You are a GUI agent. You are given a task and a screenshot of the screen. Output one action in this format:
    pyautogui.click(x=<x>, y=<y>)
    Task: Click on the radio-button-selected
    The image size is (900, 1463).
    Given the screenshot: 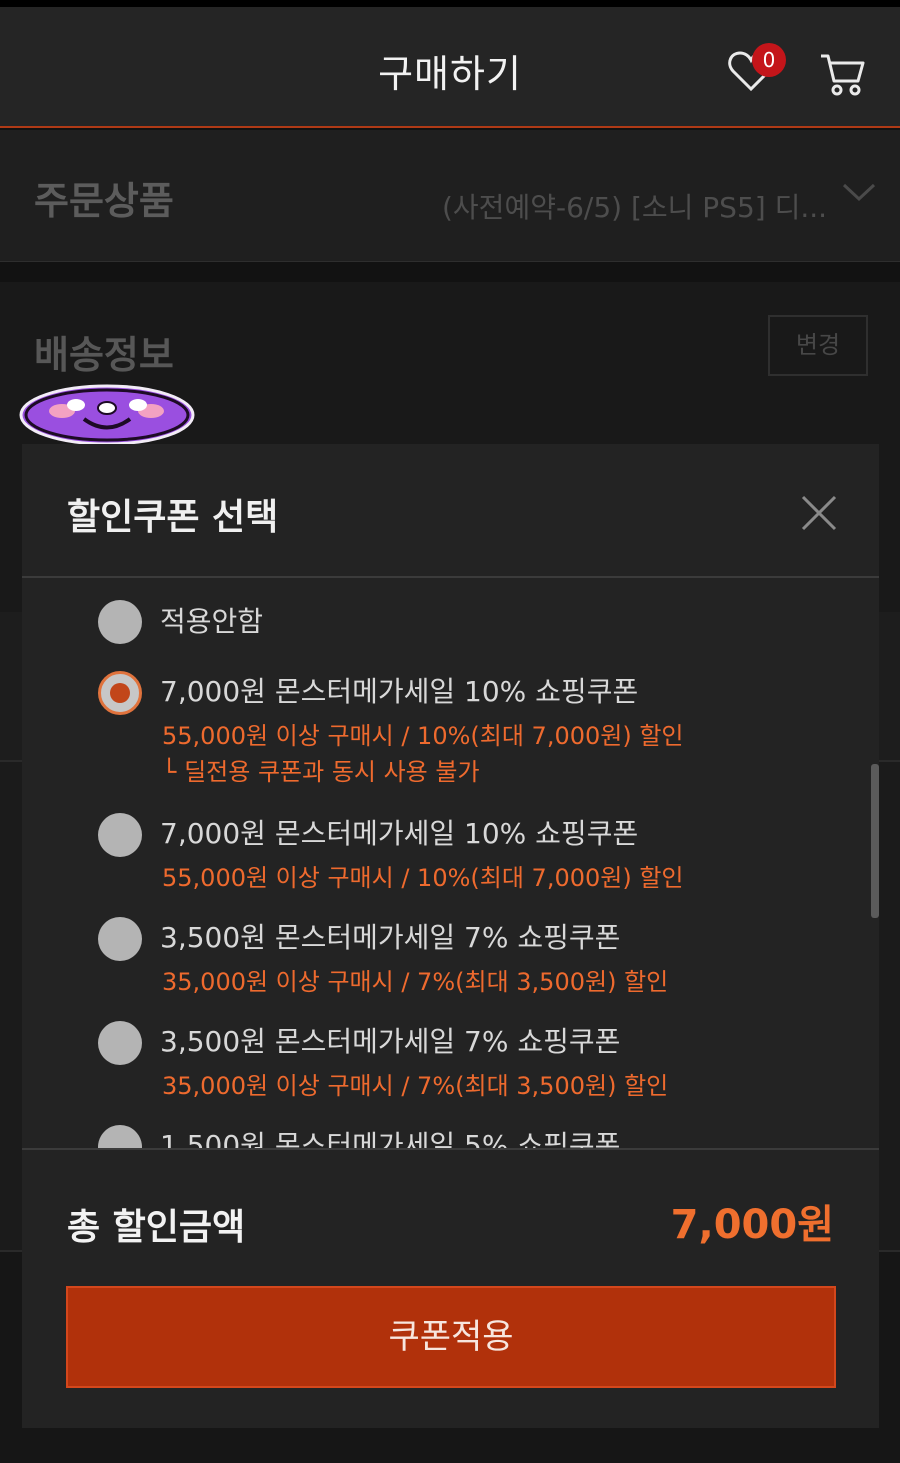 What is the action you would take?
    pyautogui.click(x=120, y=693)
    